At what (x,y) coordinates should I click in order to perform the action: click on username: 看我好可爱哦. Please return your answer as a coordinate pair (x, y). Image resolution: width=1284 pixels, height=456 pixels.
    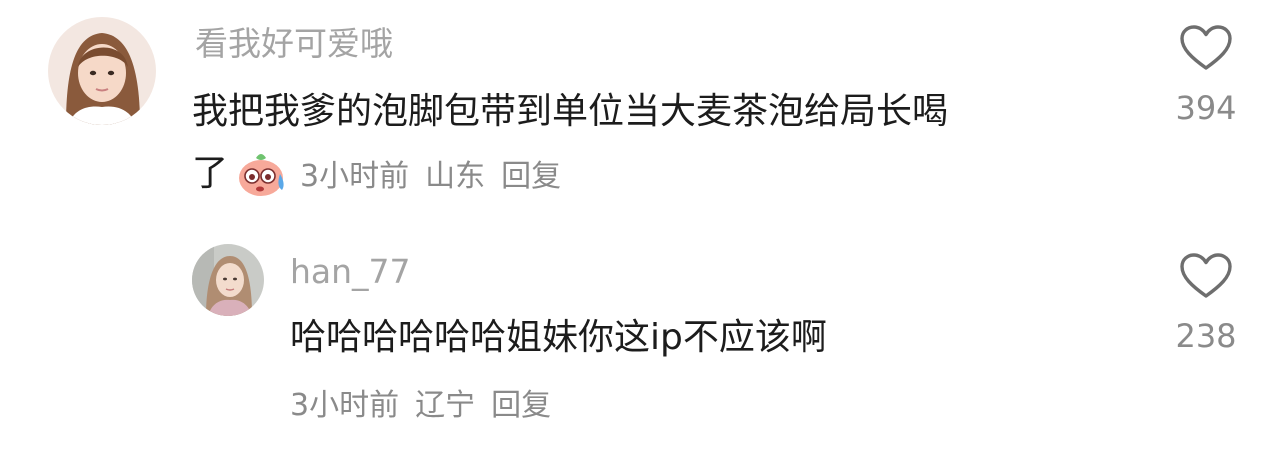
    Looking at the image, I should click on (294, 44).